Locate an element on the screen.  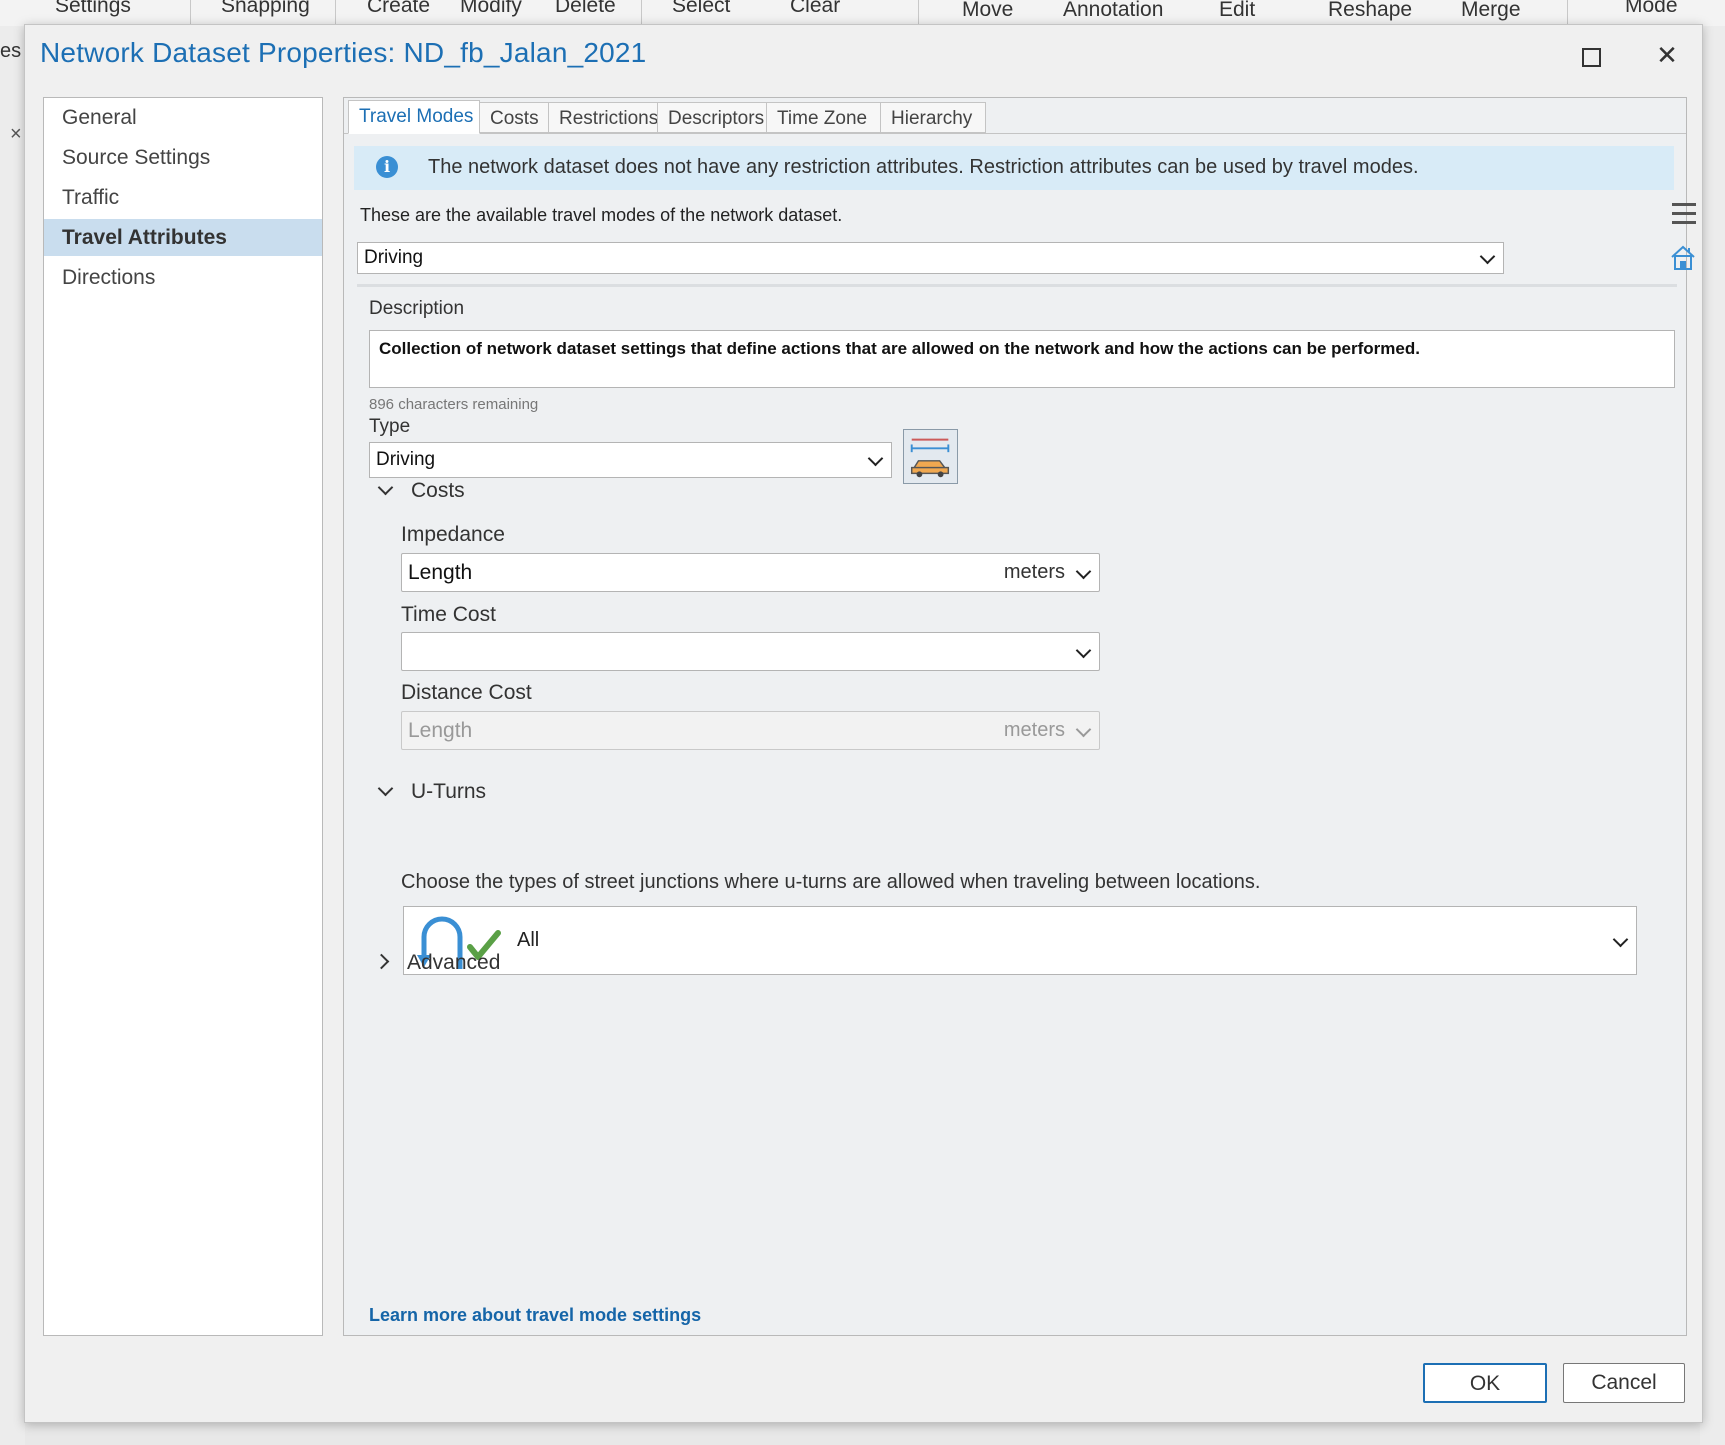
close-icon: ✕ is located at coordinates (1667, 55).